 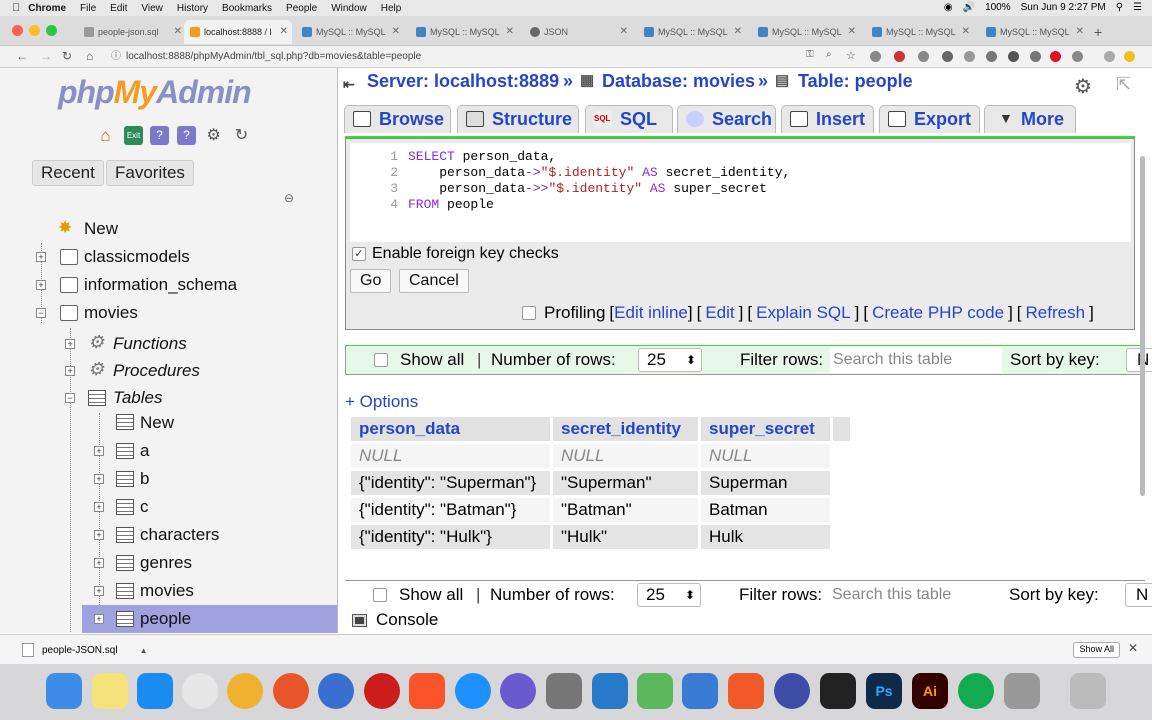 What do you see at coordinates (1056, 313) in the screenshot?
I see `refresh-link: Refresh` at bounding box center [1056, 313].